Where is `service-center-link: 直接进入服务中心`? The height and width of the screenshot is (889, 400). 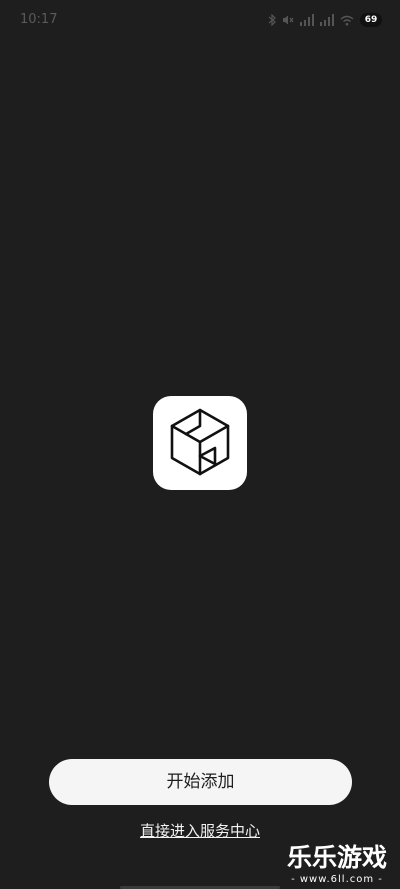
service-center-link: 直接进入服务中心 is located at coordinates (200, 831).